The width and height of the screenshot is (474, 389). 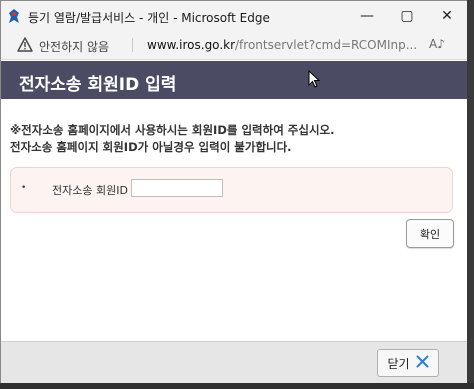 I want to click on confirm-button: 확인, so click(x=430, y=233).